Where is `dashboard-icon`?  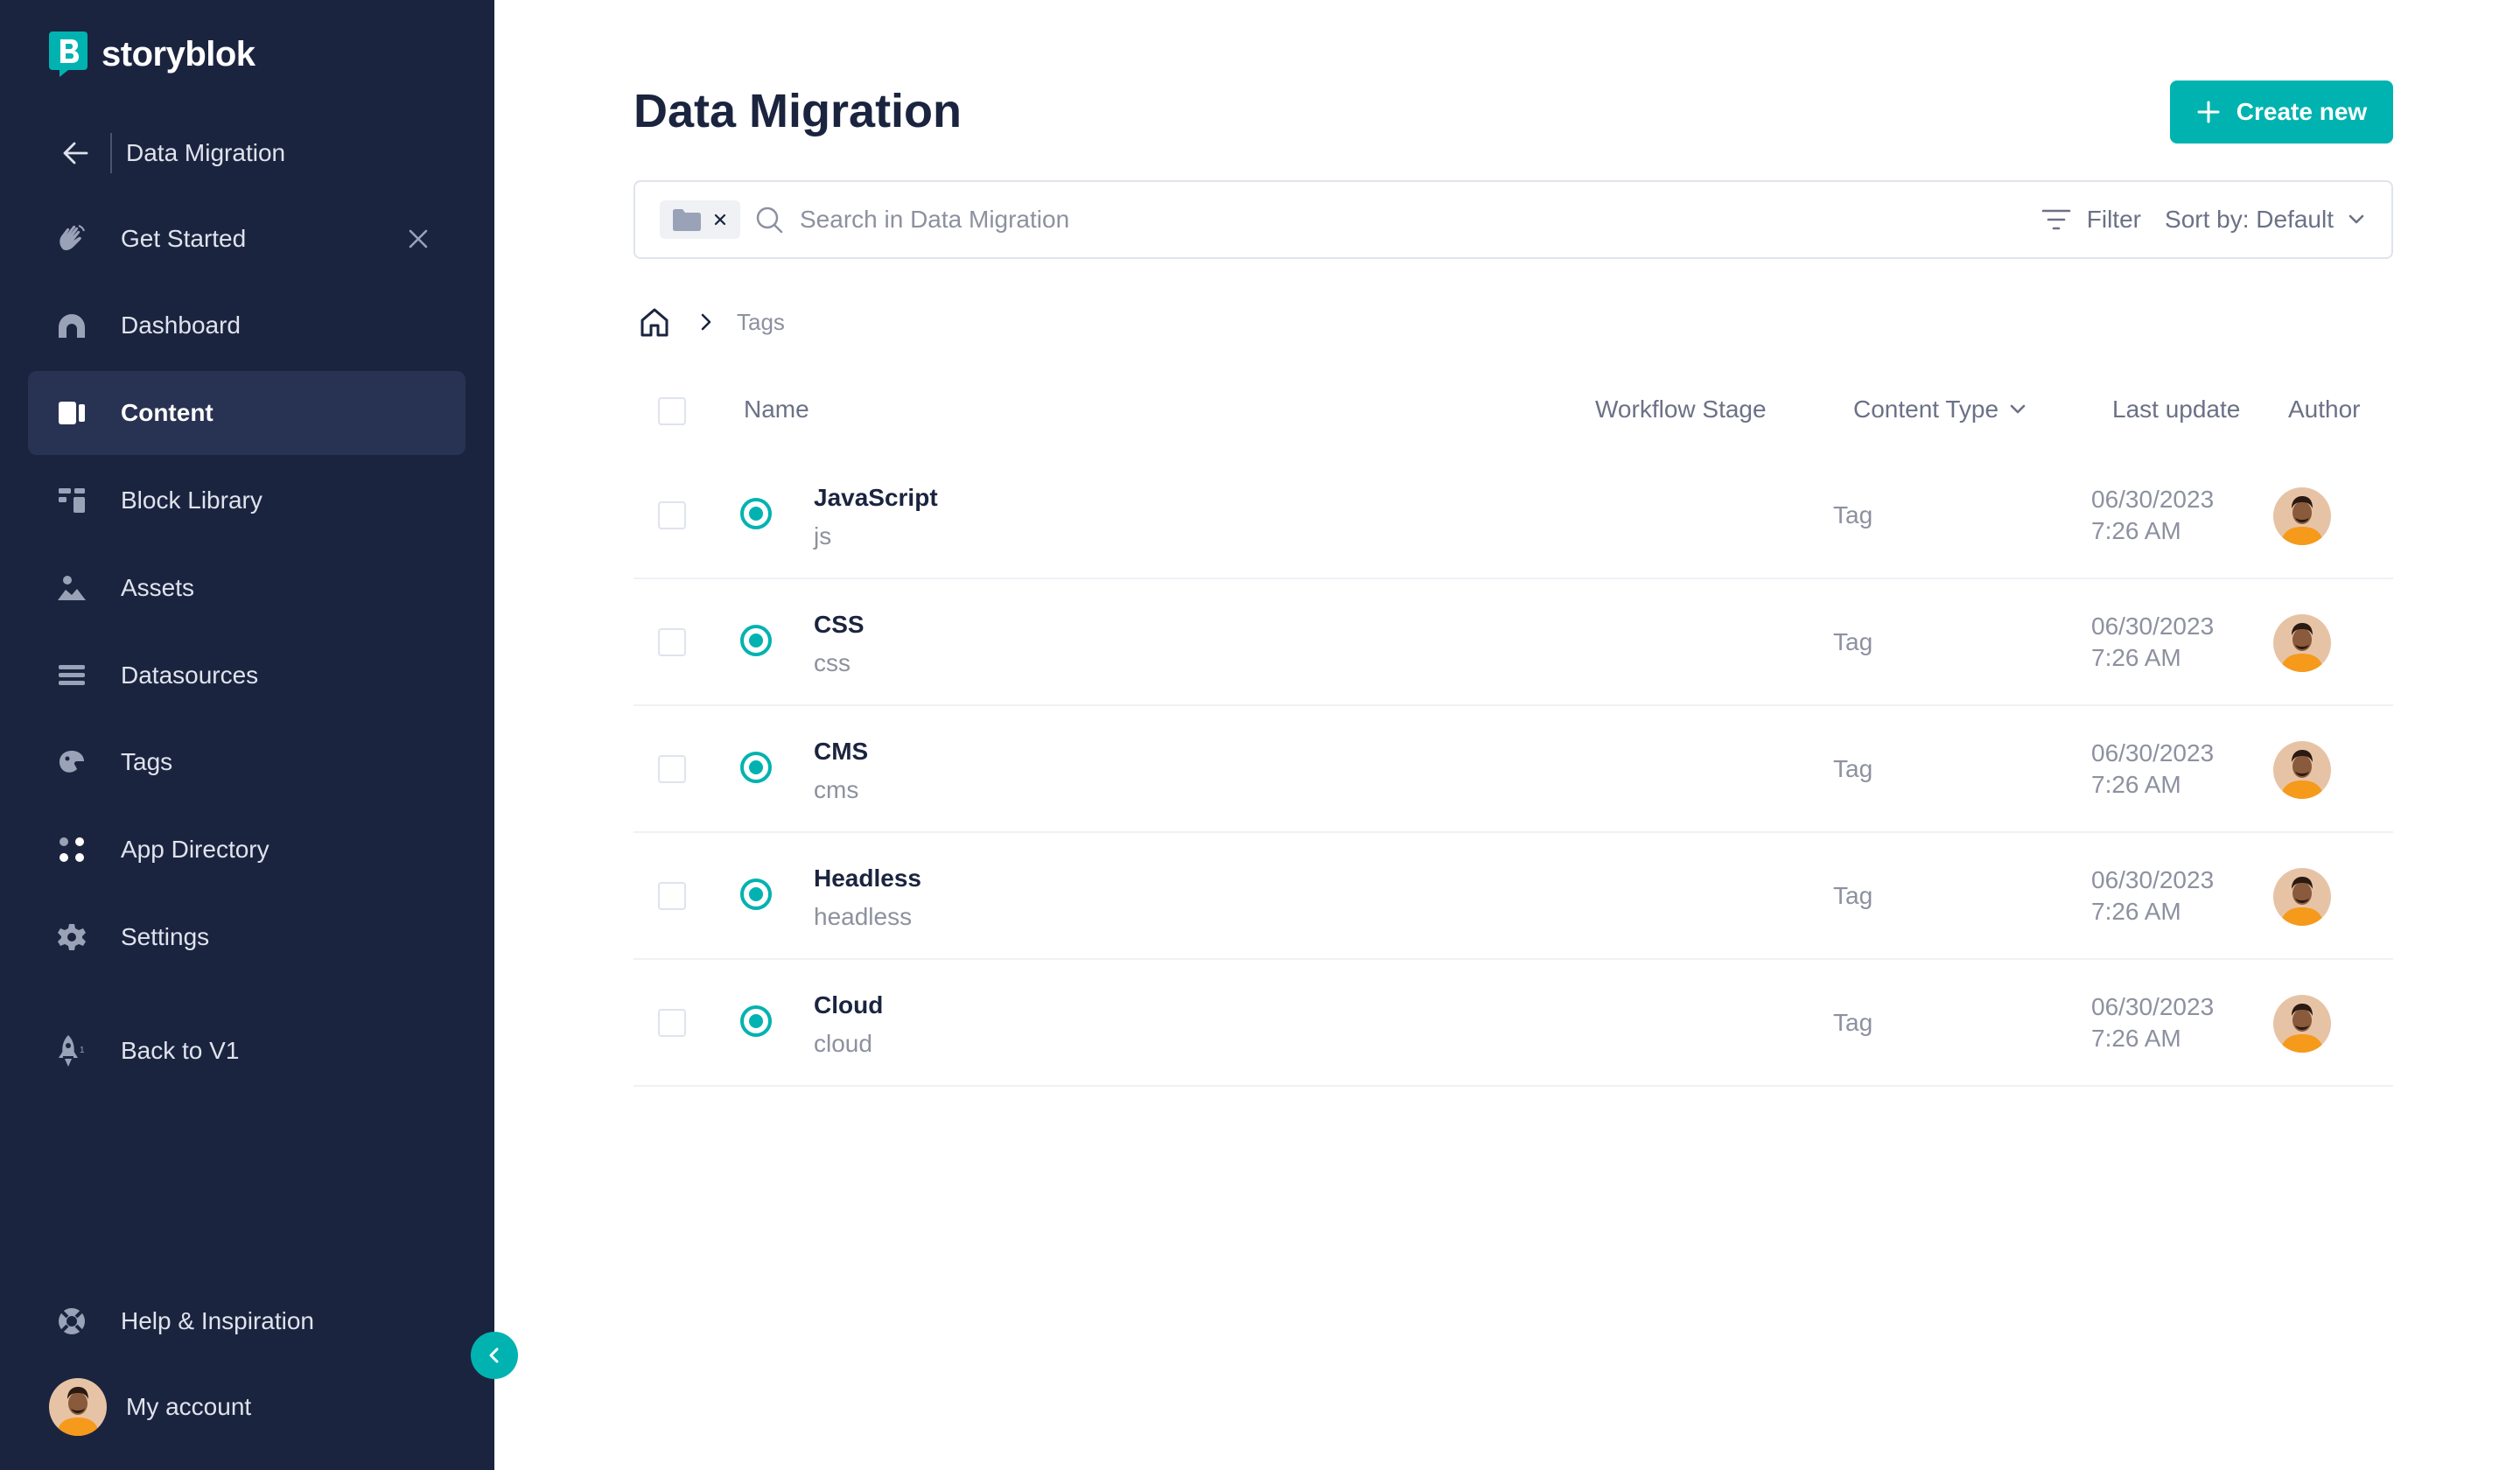
dashboard-icon is located at coordinates (71, 325).